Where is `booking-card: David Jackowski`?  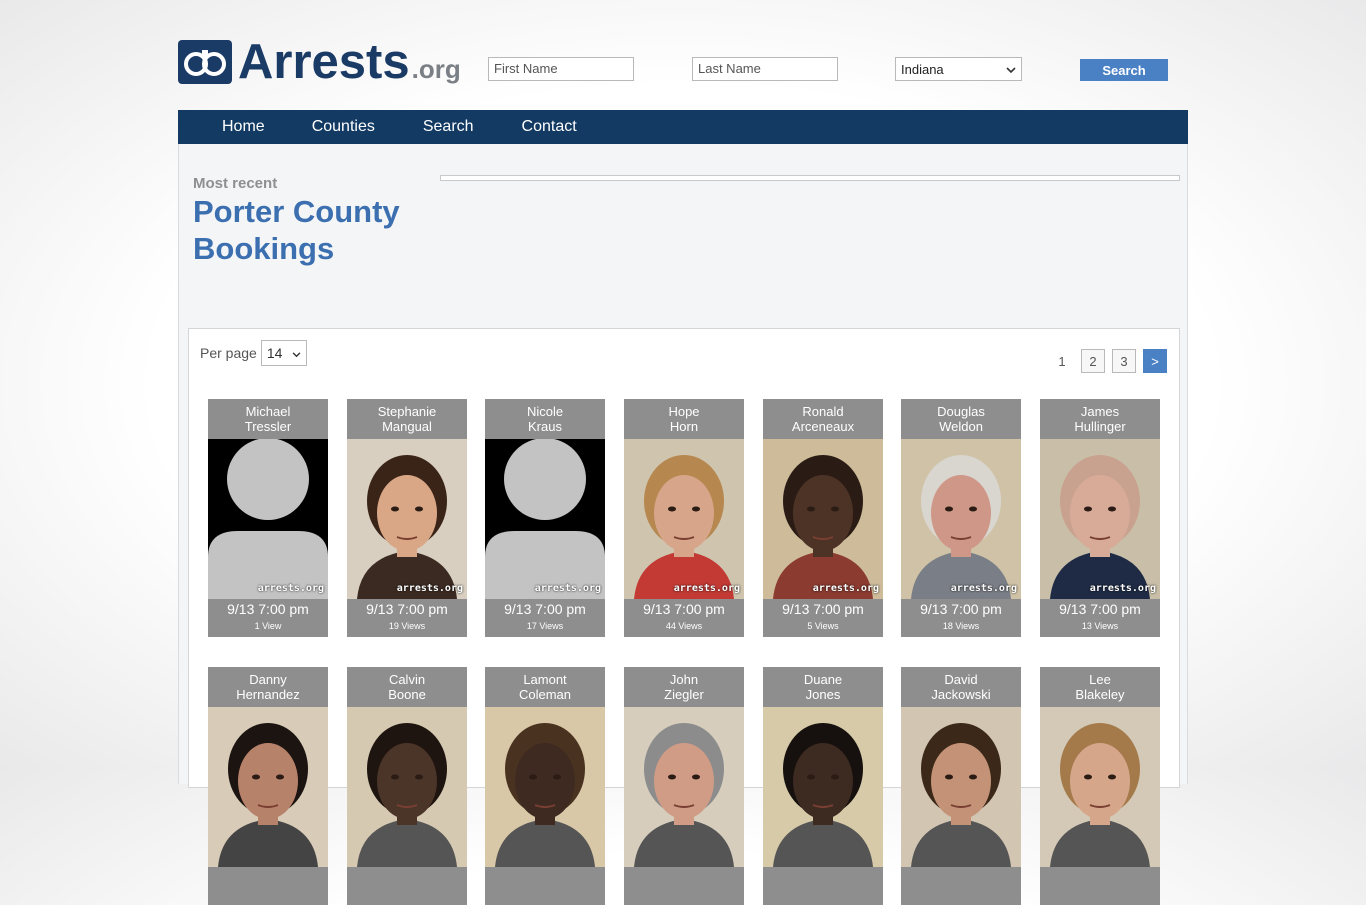 booking-card: David Jackowski is located at coordinates (961, 786).